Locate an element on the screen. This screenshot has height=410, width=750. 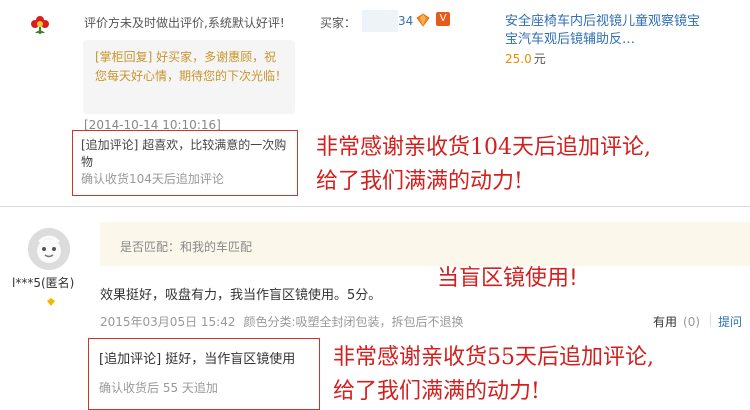
annotation-1-line1: 非常感谢亲收货104天后追加评论, is located at coordinates (483, 147).